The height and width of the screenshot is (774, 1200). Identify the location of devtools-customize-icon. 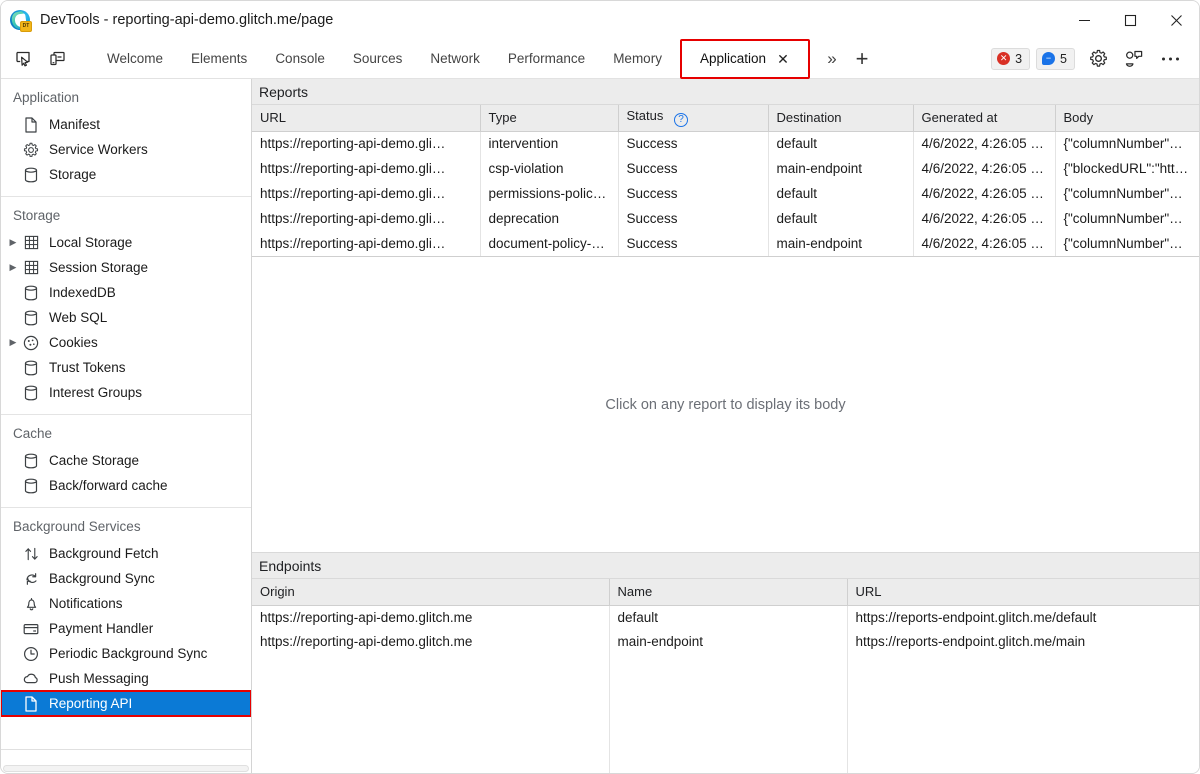
(1134, 59).